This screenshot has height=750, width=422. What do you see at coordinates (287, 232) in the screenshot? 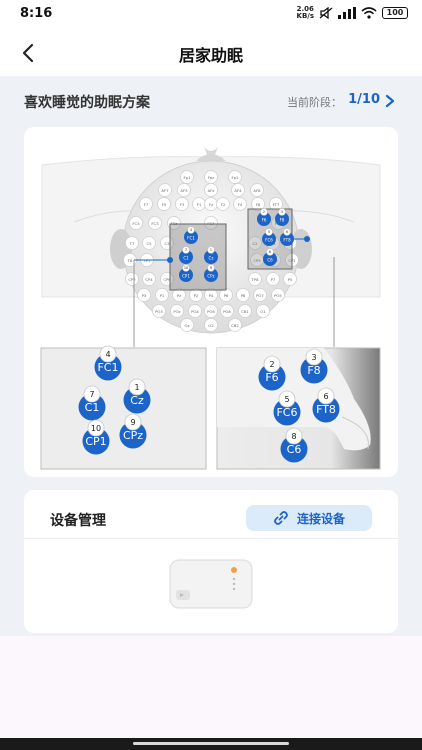
I see `svg-text: 6` at bounding box center [287, 232].